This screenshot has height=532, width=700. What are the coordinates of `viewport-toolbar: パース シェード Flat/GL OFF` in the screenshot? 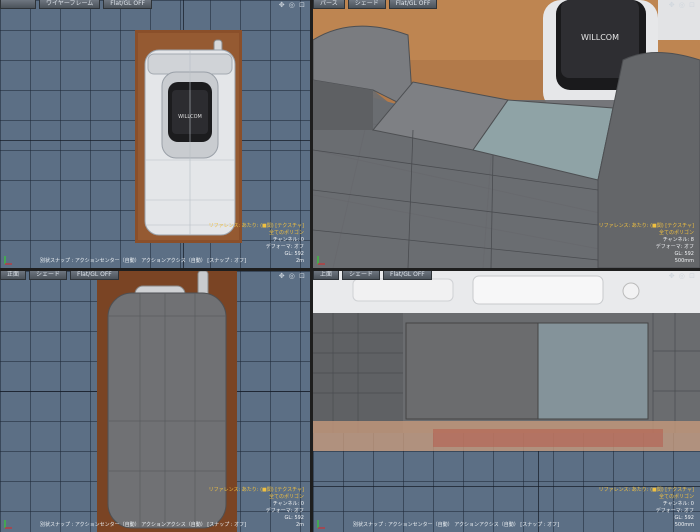 It's located at (375, 4).